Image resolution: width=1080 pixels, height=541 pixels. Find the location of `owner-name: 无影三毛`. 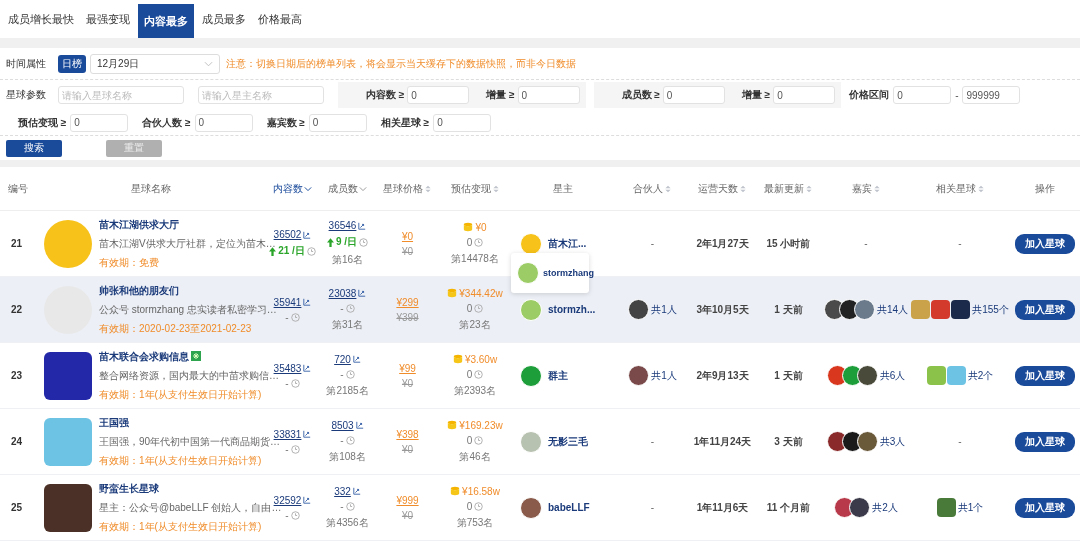

owner-name: 无影三毛 is located at coordinates (568, 441).